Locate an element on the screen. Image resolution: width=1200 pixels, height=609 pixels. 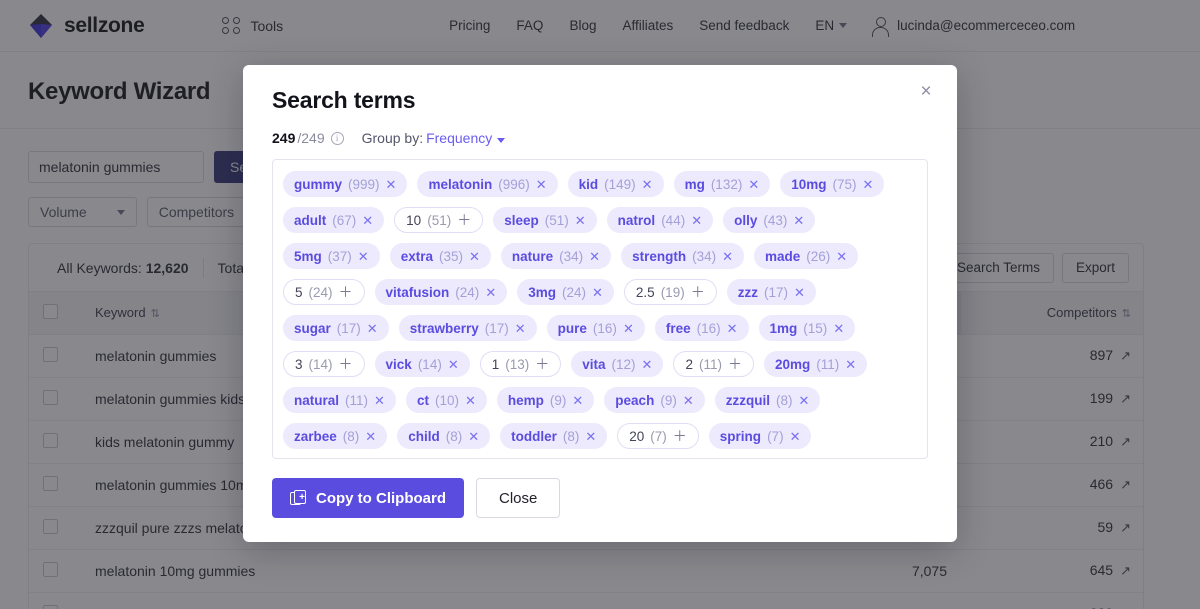
search-term-tag-olly: olly (43) ✕ is located at coordinates (769, 220).